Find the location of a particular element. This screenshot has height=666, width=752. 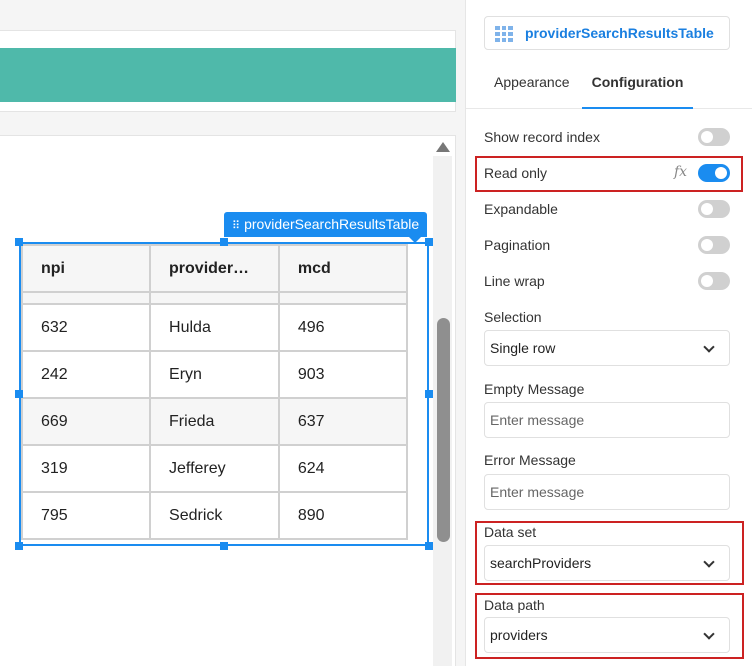

fx-icon: fx is located at coordinates (680, 172).